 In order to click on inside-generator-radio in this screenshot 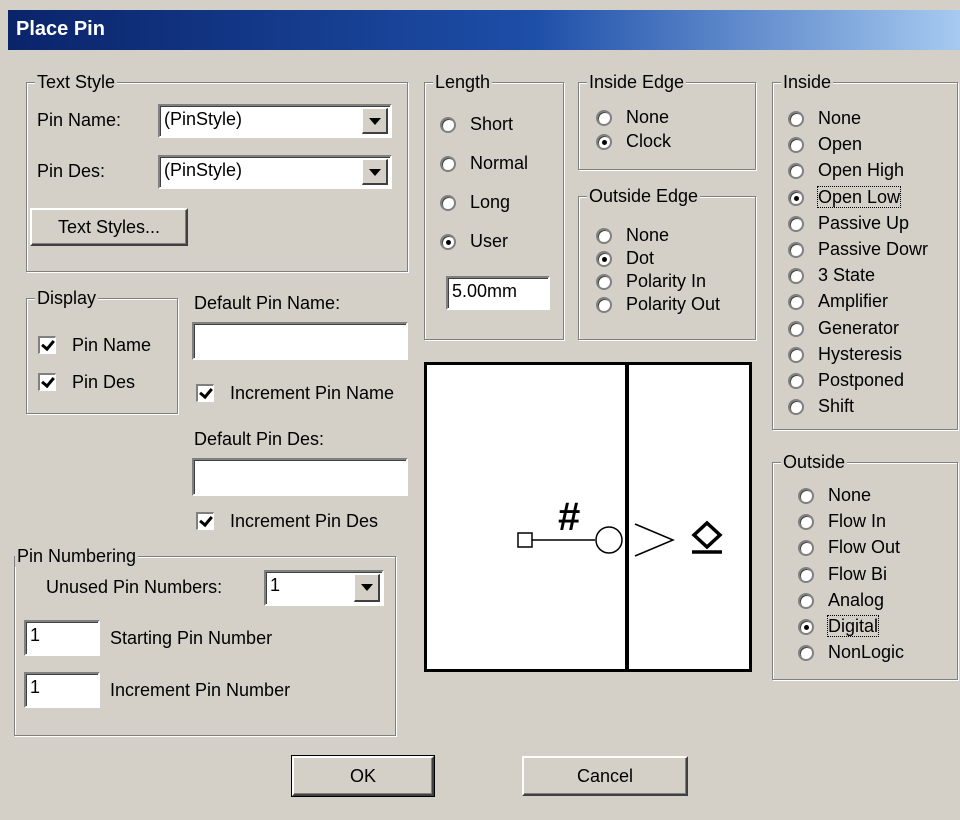, I will do `click(796, 328)`.